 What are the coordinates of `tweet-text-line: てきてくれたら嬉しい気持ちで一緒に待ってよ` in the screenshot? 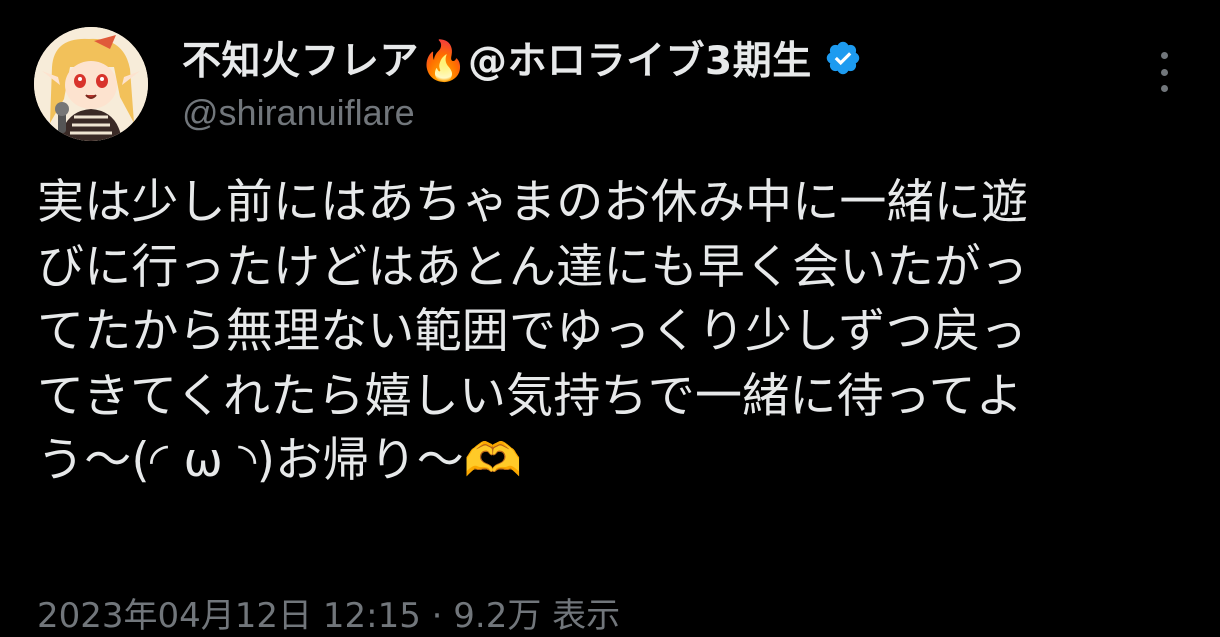 It's located at (530, 396).